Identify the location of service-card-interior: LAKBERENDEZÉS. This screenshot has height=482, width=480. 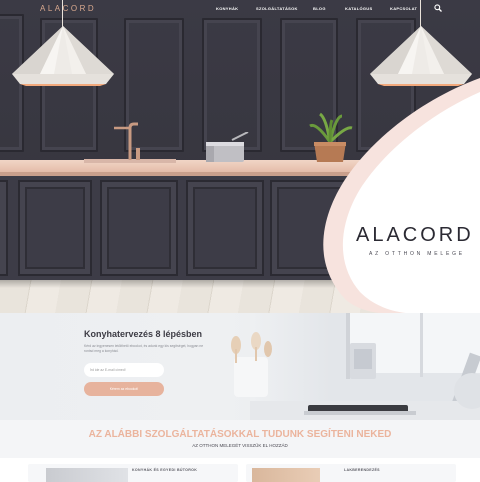
(351, 473).